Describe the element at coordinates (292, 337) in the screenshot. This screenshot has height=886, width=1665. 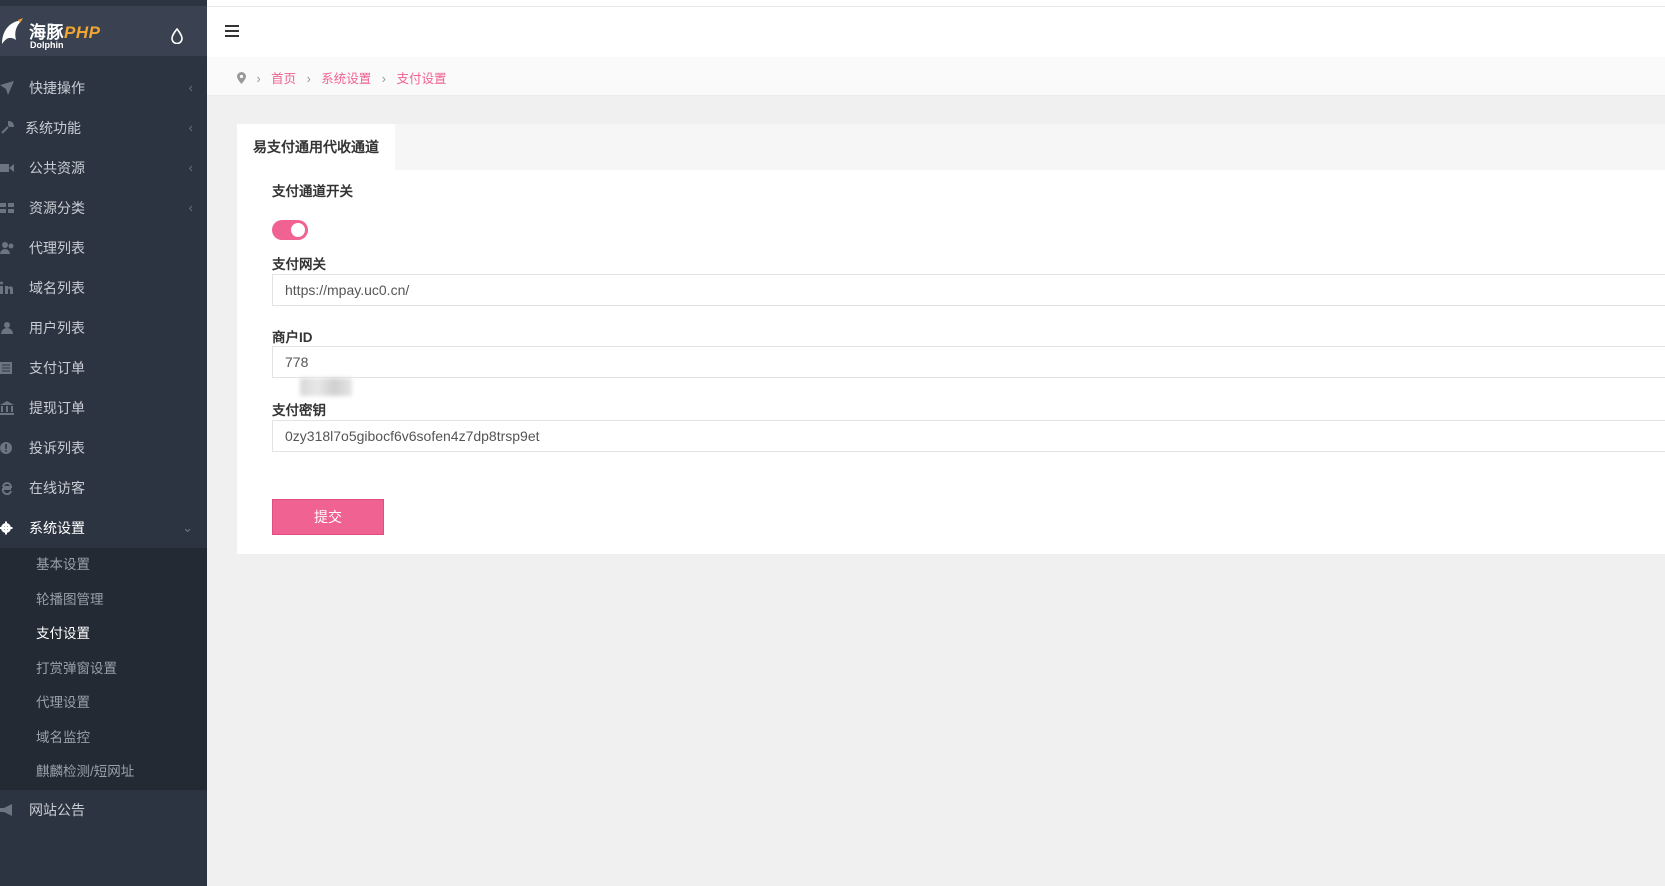
I see `merchant-id-label: 商户ID` at that location.